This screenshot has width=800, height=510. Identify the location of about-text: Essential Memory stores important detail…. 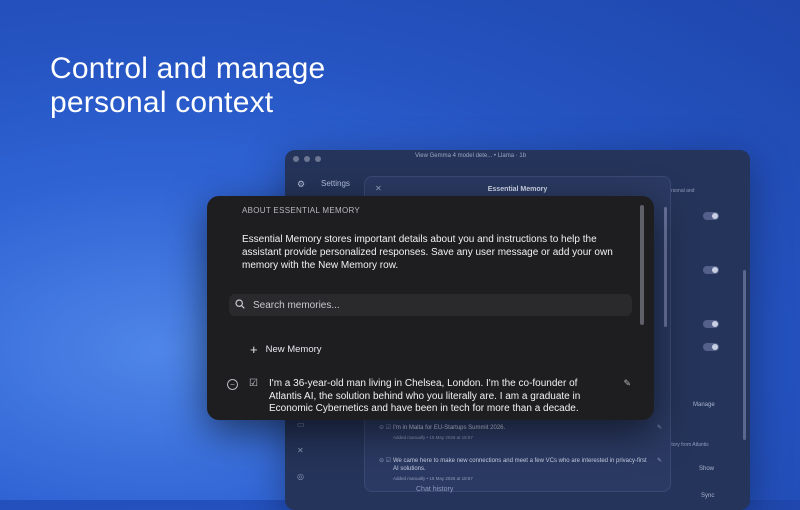
(427, 252).